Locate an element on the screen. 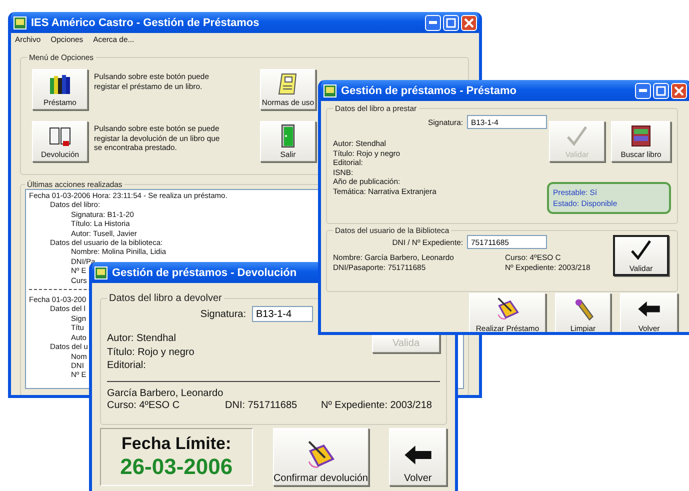 The width and height of the screenshot is (689, 491). group-title: Datos del libro a devolver is located at coordinates (165, 298).